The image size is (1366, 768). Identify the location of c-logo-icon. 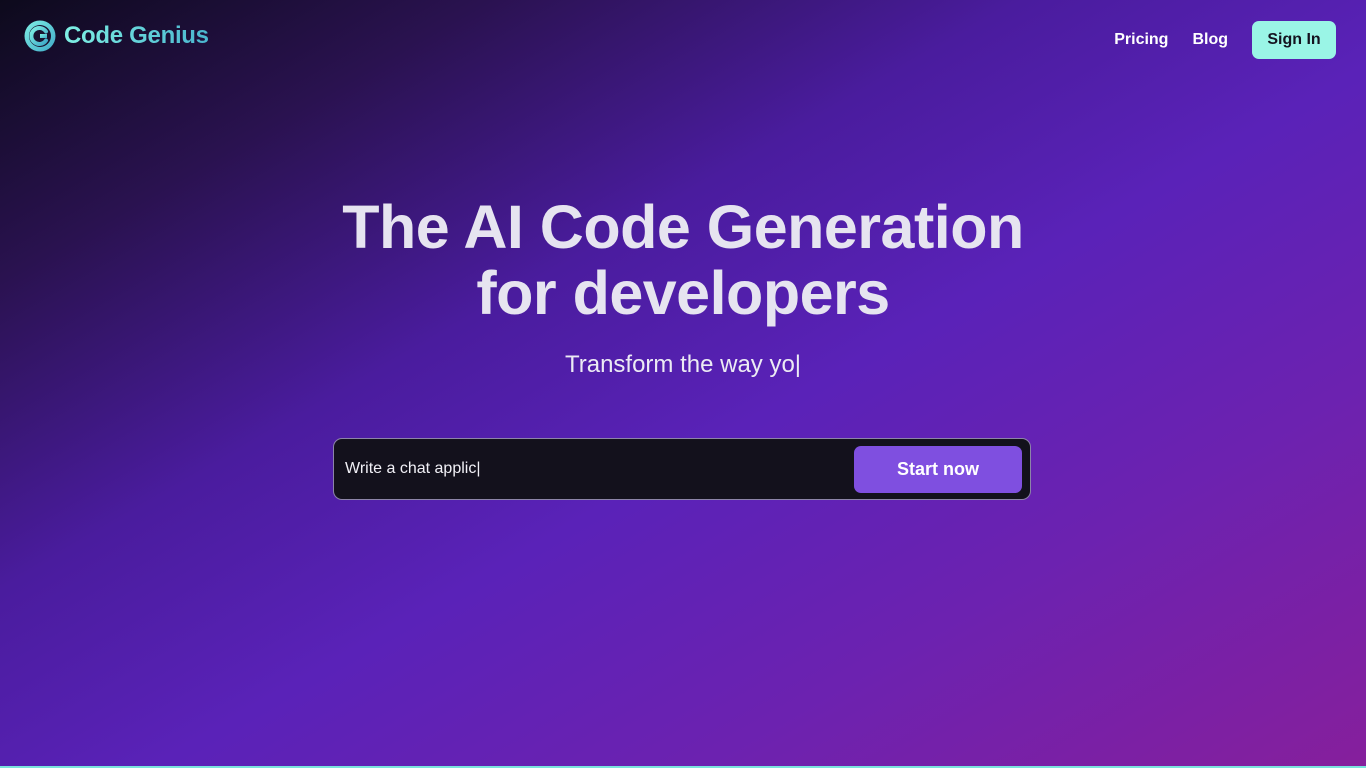
(40, 36).